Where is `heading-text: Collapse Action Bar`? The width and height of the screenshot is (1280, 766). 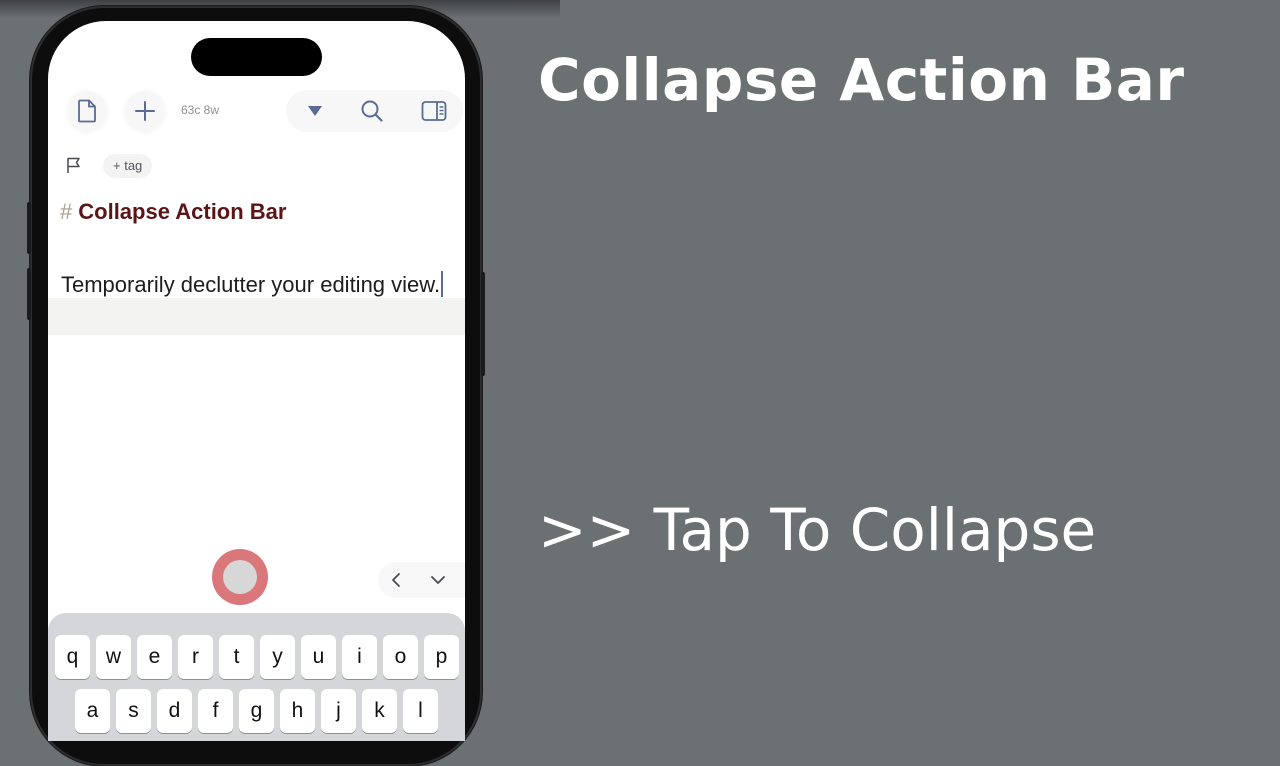 heading-text: Collapse Action Bar is located at coordinates (182, 211).